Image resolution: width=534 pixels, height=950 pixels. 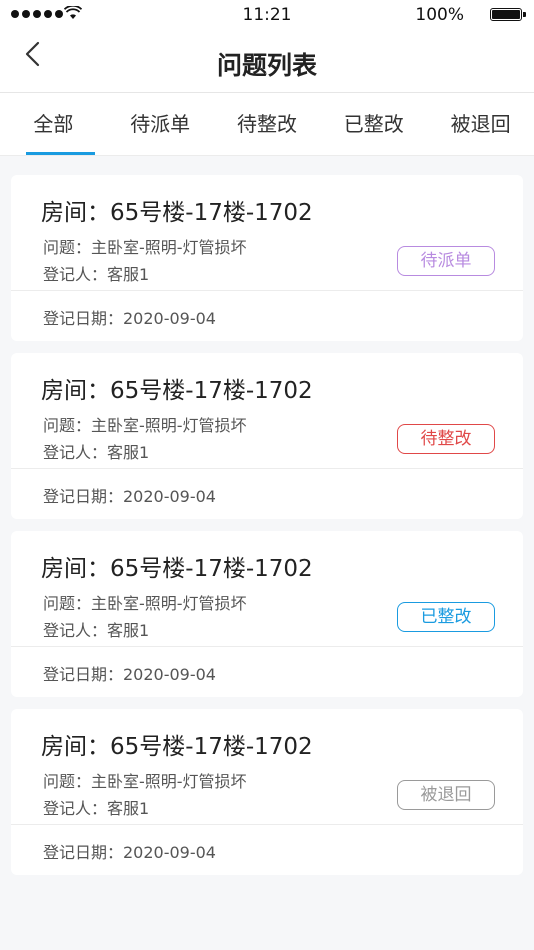 I want to click on page-title: 问题列表, so click(x=266, y=65).